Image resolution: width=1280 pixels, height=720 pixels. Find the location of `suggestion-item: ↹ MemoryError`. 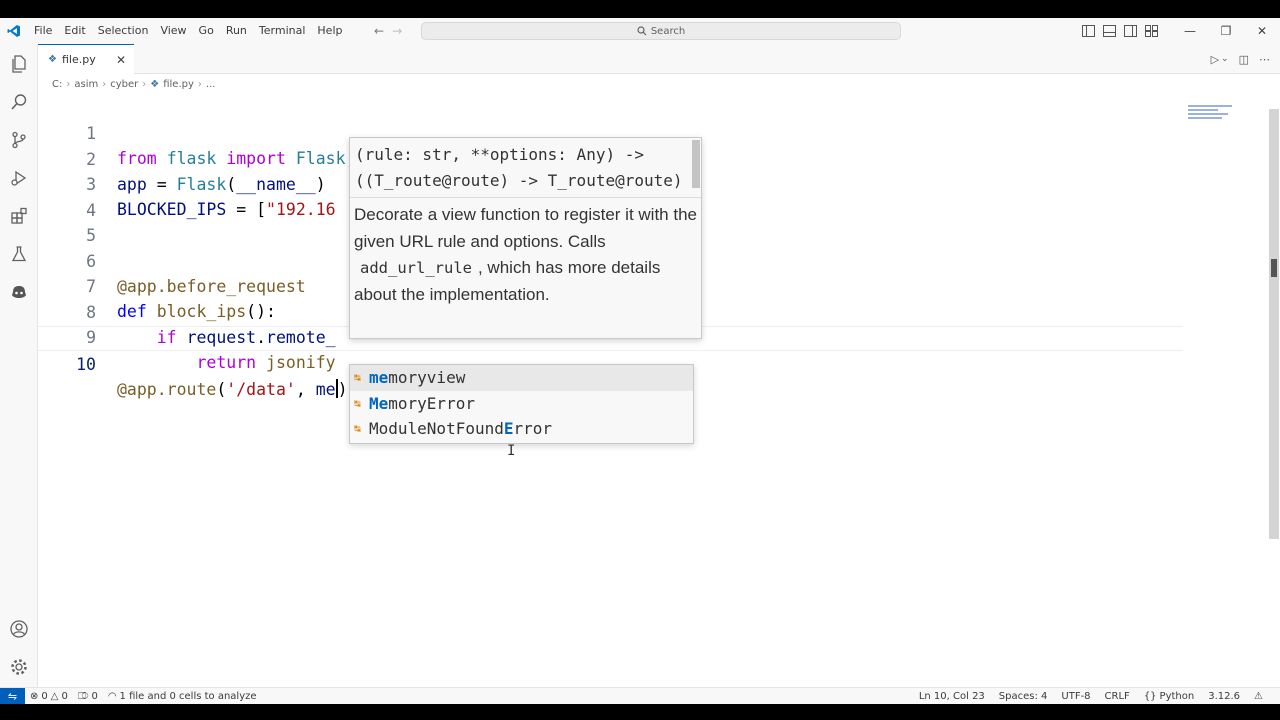

suggestion-item: ↹ MemoryError is located at coordinates (521, 404).